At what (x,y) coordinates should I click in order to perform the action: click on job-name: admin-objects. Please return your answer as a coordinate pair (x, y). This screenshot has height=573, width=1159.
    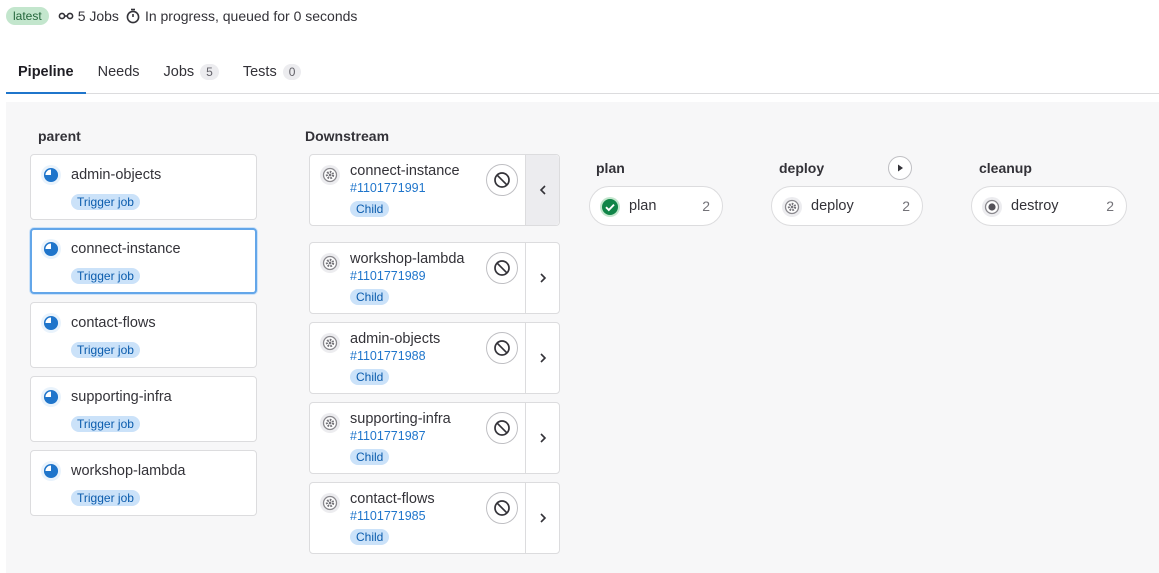
    Looking at the image, I should click on (116, 175).